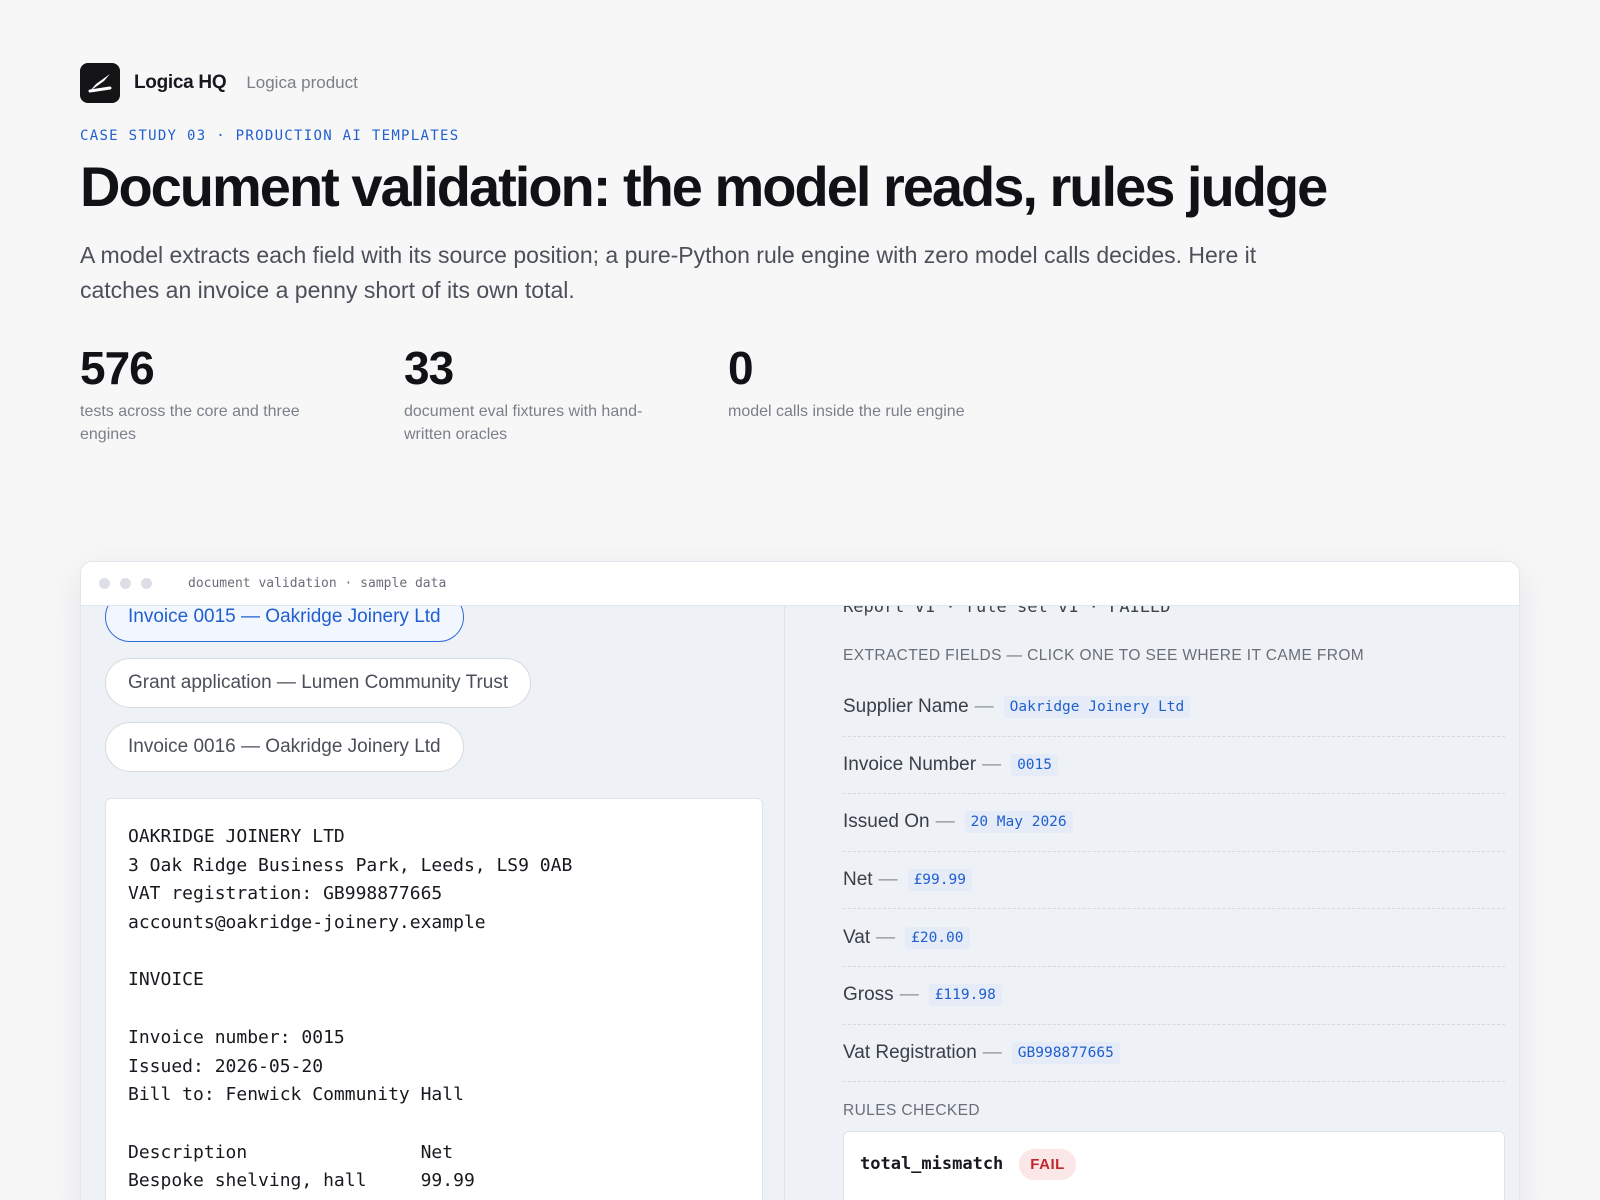 This screenshot has width=1600, height=1200. What do you see at coordinates (302, 82) in the screenshot?
I see `brand-subtitle: Logica product` at bounding box center [302, 82].